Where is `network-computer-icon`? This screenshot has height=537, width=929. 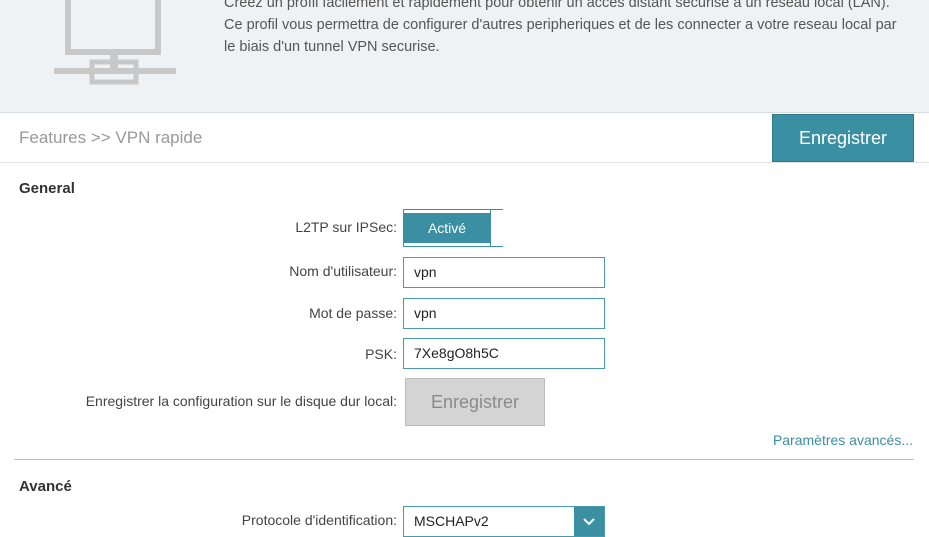
network-computer-icon is located at coordinates (115, 42).